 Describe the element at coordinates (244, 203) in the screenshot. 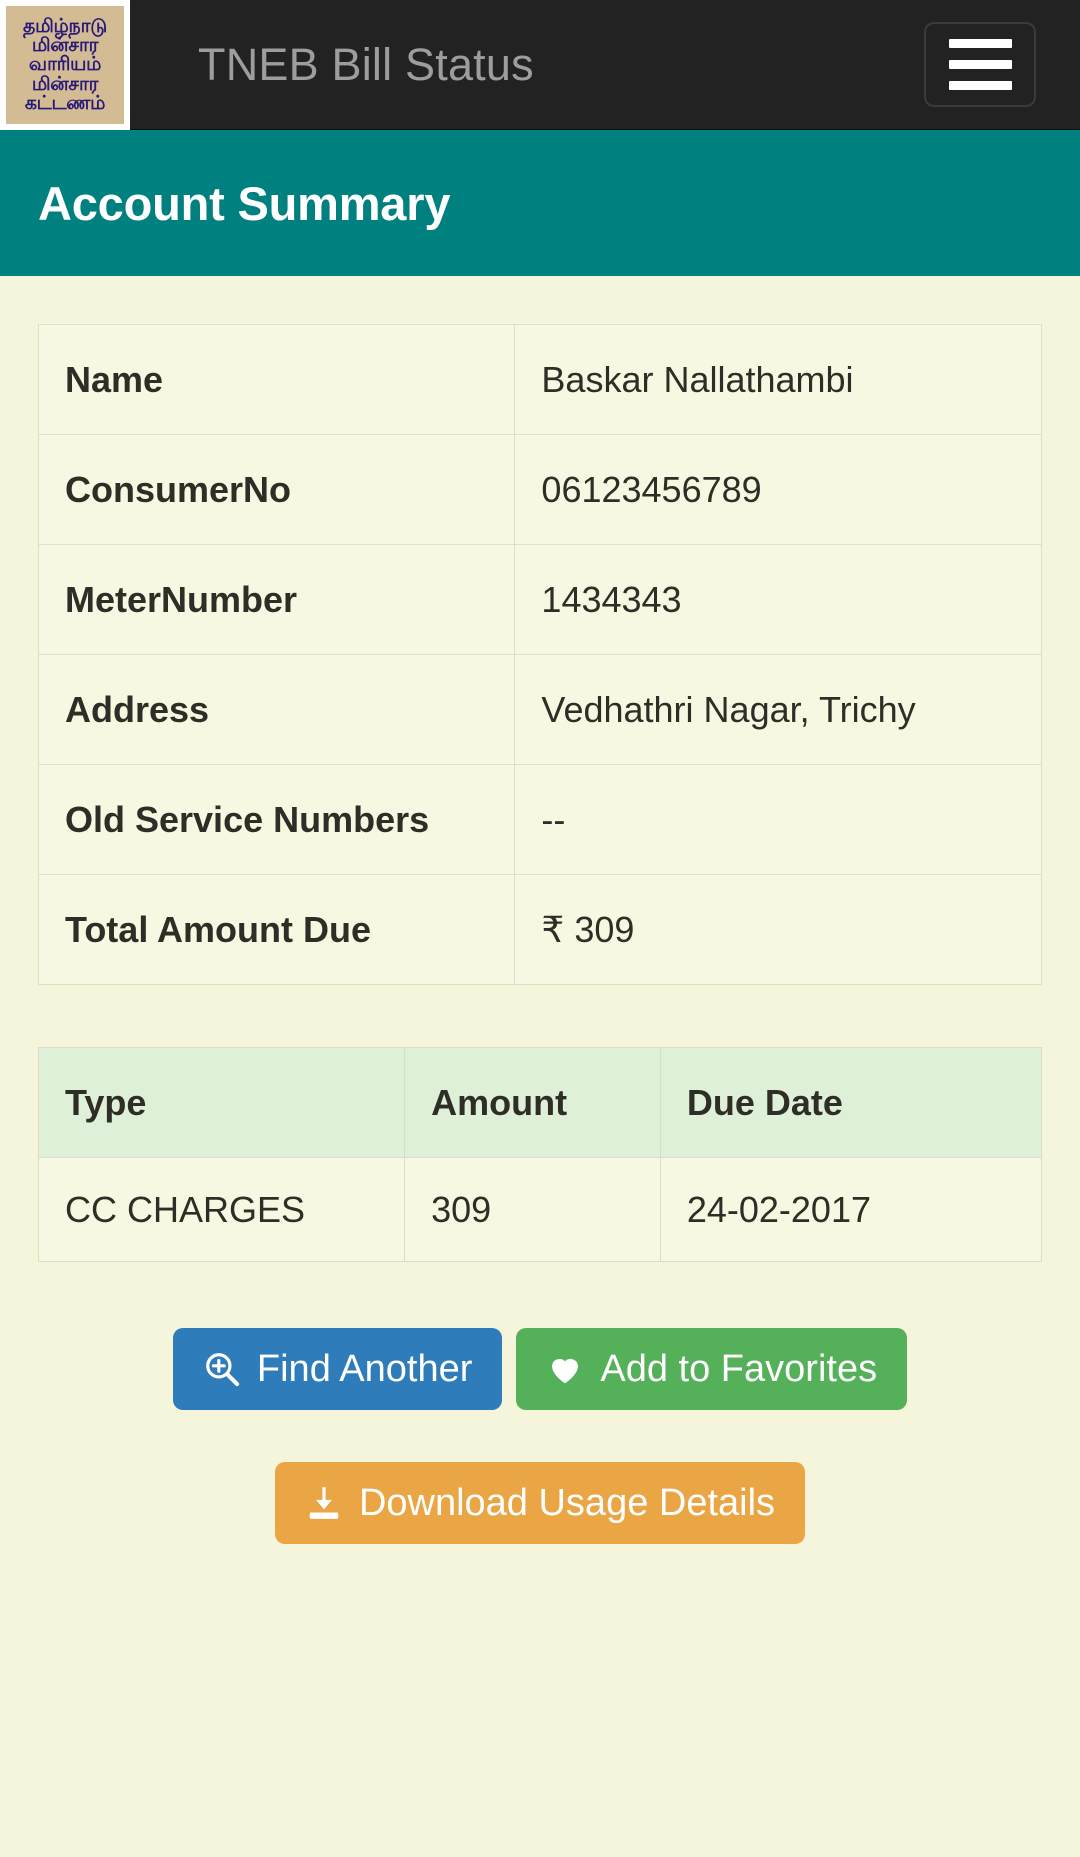

I see `page-title: Account Summary` at that location.